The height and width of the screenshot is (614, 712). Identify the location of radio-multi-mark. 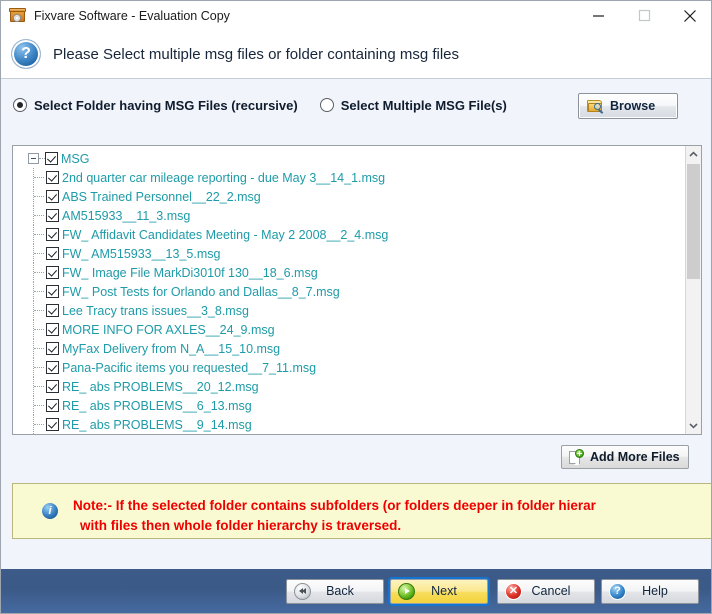
(326, 105).